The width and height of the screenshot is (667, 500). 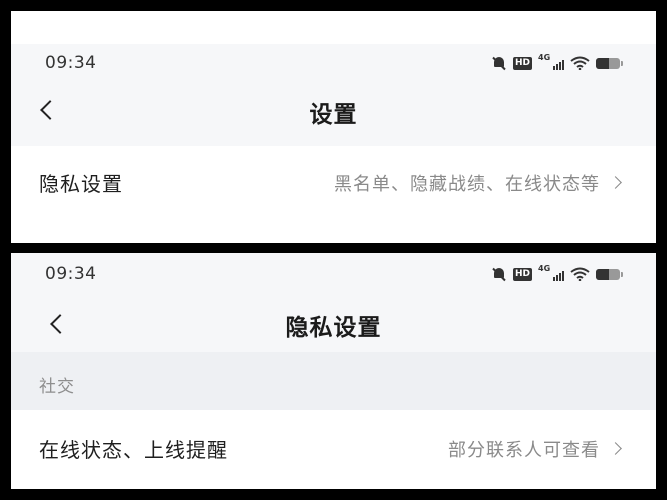 What do you see at coordinates (333, 328) in the screenshot?
I see `page-title: 隐私设置` at bounding box center [333, 328].